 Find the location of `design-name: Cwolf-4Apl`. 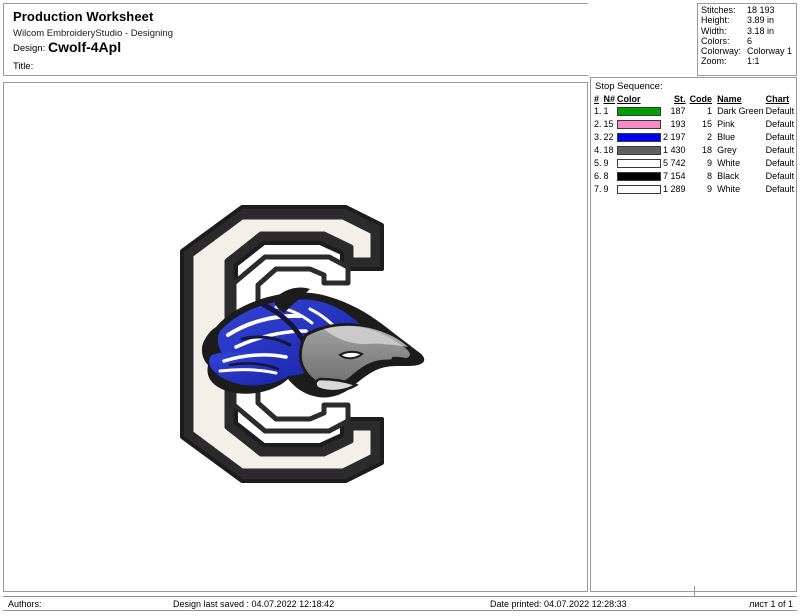

design-name: Cwolf-4Apl is located at coordinates (85, 47).